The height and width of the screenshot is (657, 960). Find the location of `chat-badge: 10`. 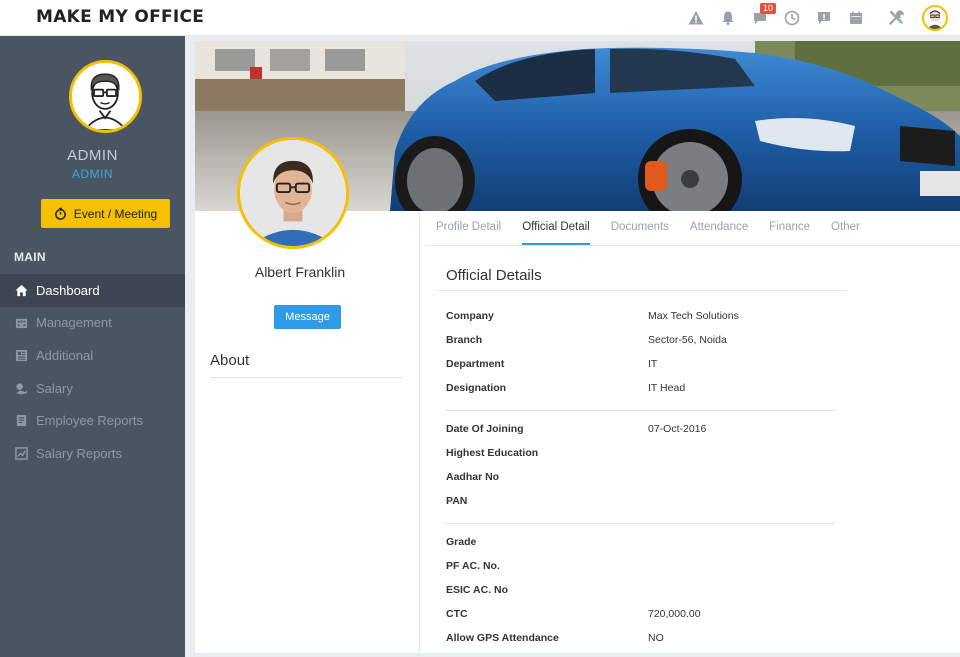

chat-badge: 10 is located at coordinates (768, 8).